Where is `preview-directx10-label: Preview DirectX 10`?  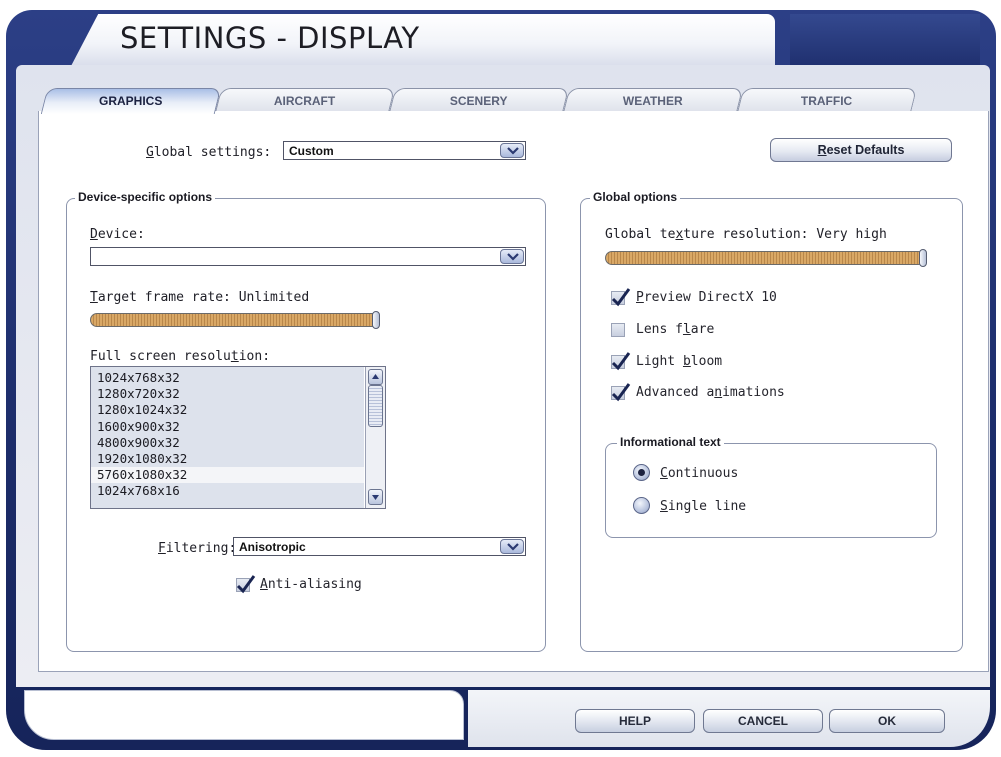
preview-directx10-label: Preview DirectX 10 is located at coordinates (706, 297).